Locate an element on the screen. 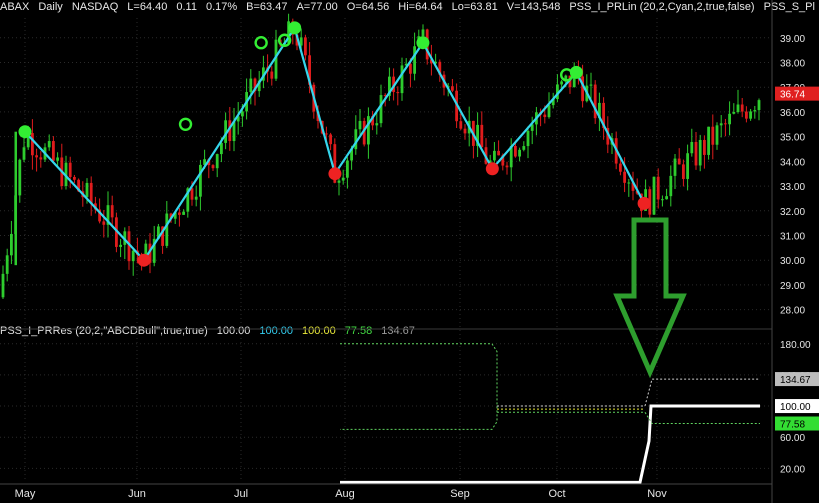 The height and width of the screenshot is (503, 819). y-tick-label: 35.00 is located at coordinates (792, 138).